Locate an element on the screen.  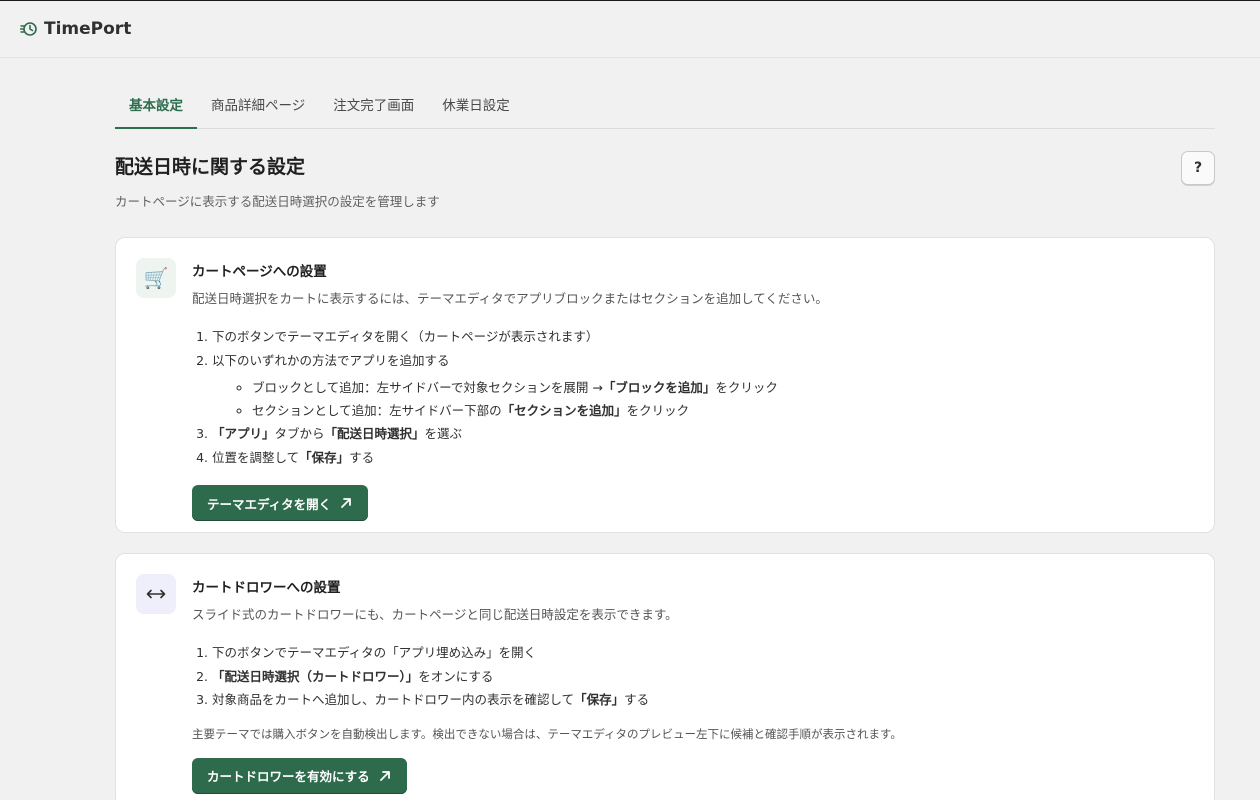
top-bar: TimePort is located at coordinates (630, 29).